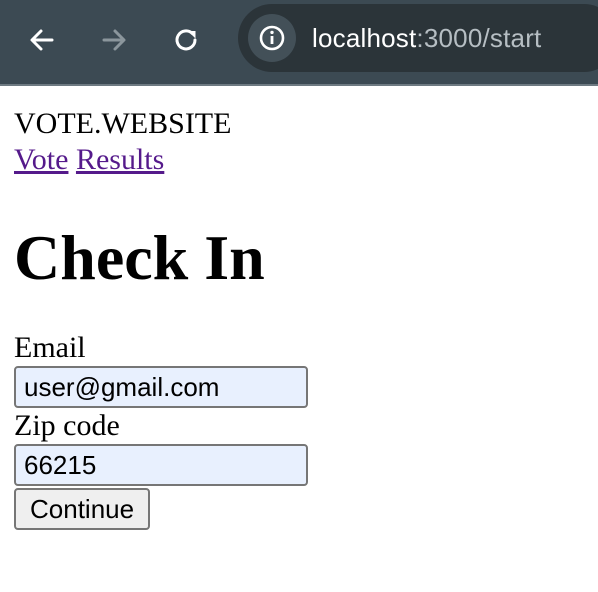 This screenshot has height=592, width=598. Describe the element at coordinates (139, 257) in the screenshot. I see `page-title: Check In` at that location.